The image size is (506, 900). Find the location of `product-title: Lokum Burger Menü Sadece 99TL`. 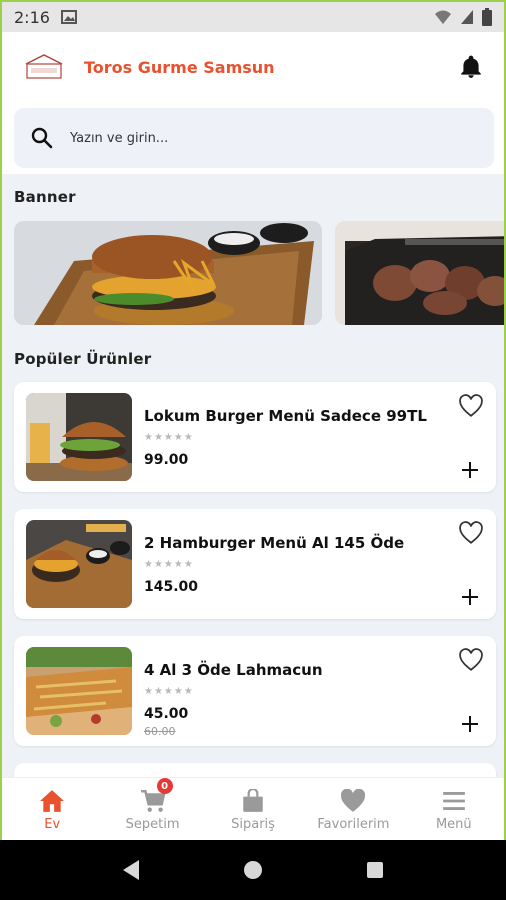

product-title: Lokum Burger Menü Sadece 99TL is located at coordinates (285, 416).